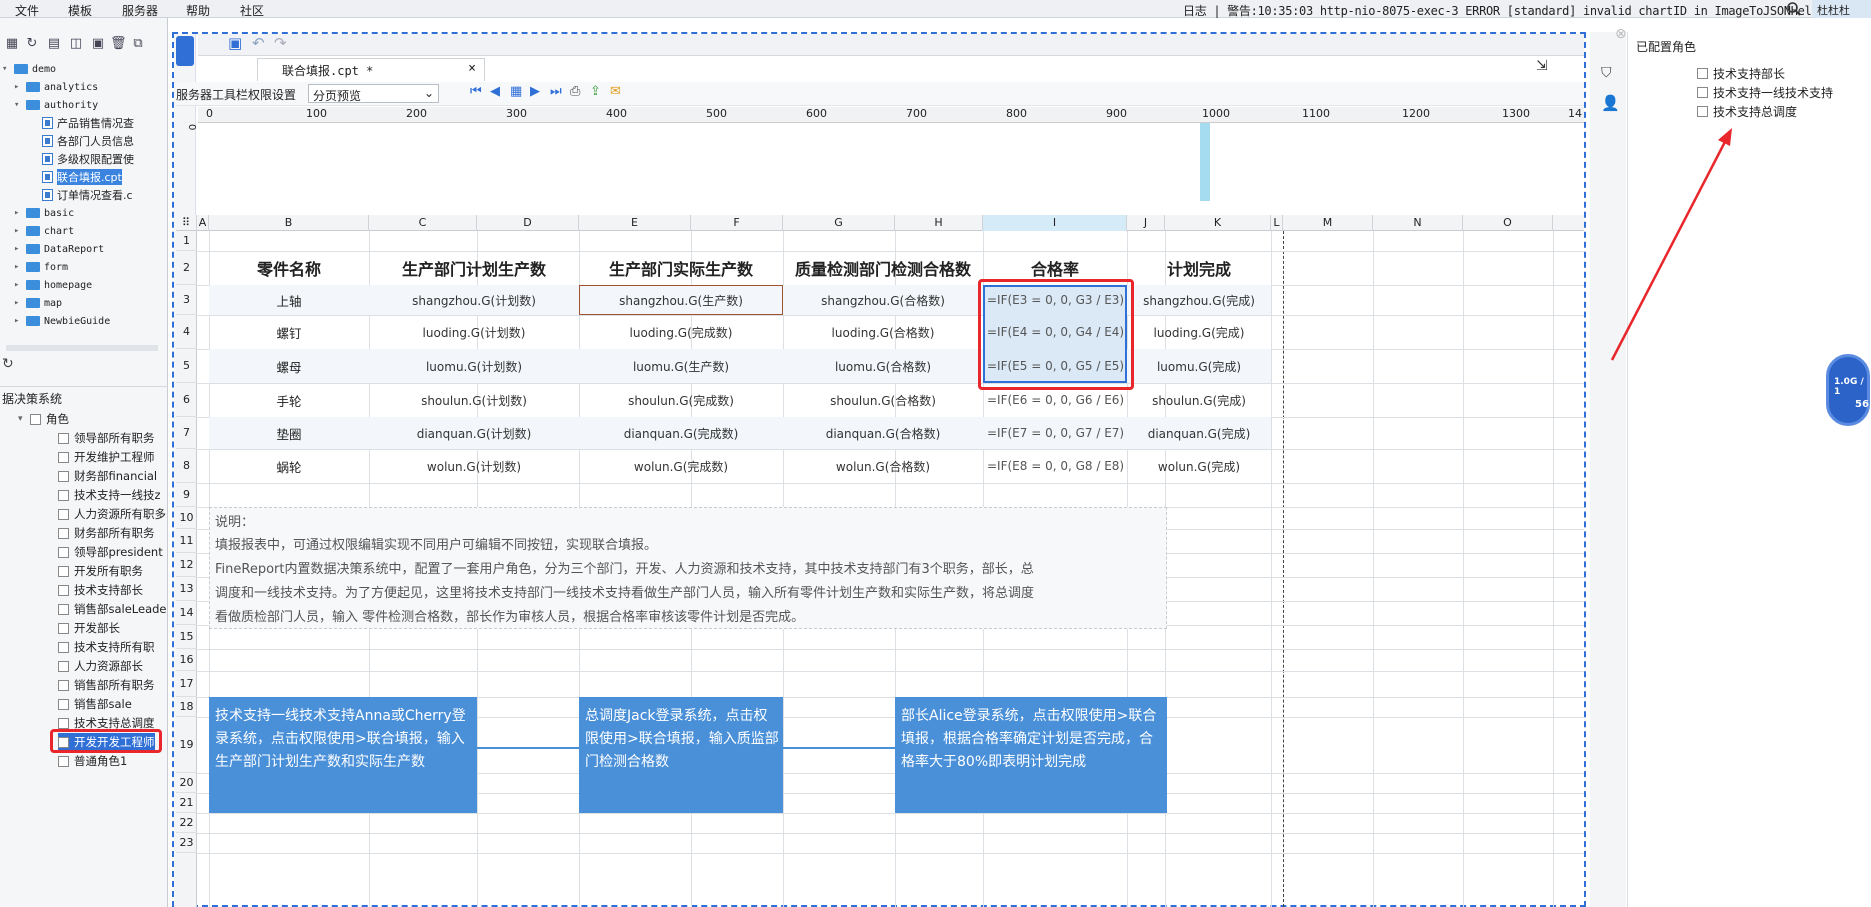 The height and width of the screenshot is (907, 1871). Describe the element at coordinates (186, 565) in the screenshot. I see `row-header: 12` at that location.